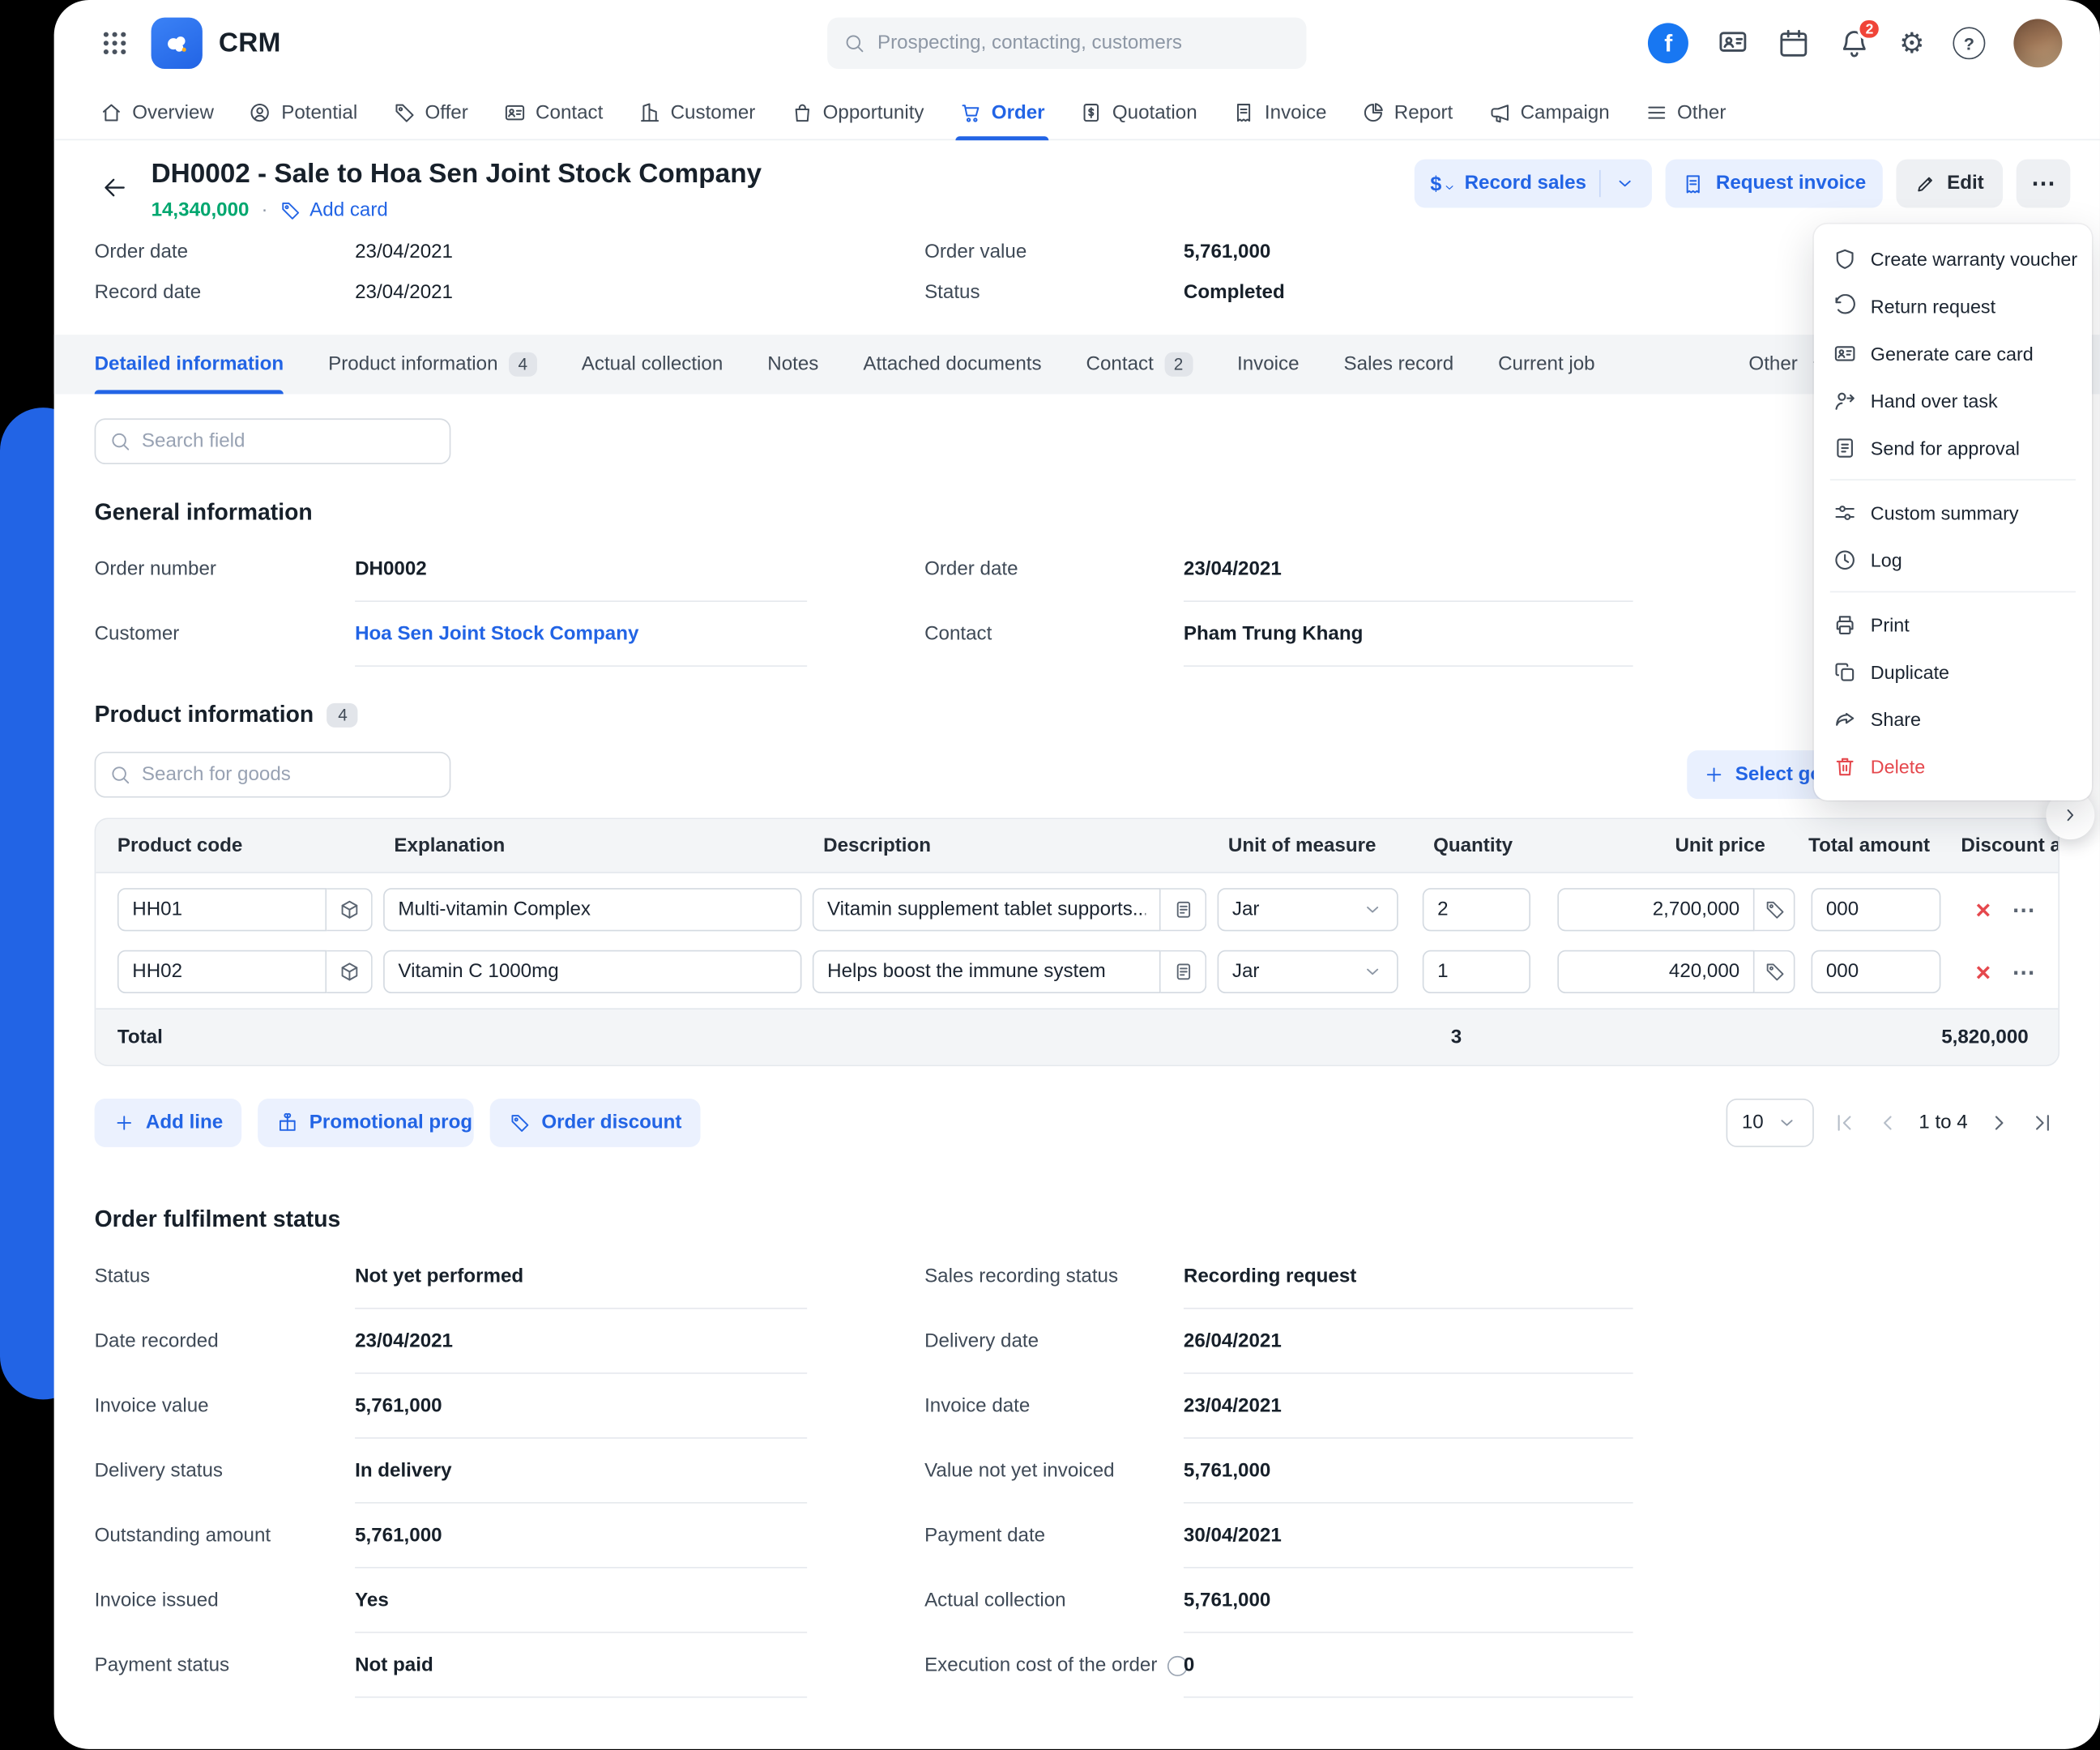 Image resolution: width=2100 pixels, height=1750 pixels. Describe the element at coordinates (652, 364) in the screenshot. I see `tab-actual-collection: Actual collection` at that location.